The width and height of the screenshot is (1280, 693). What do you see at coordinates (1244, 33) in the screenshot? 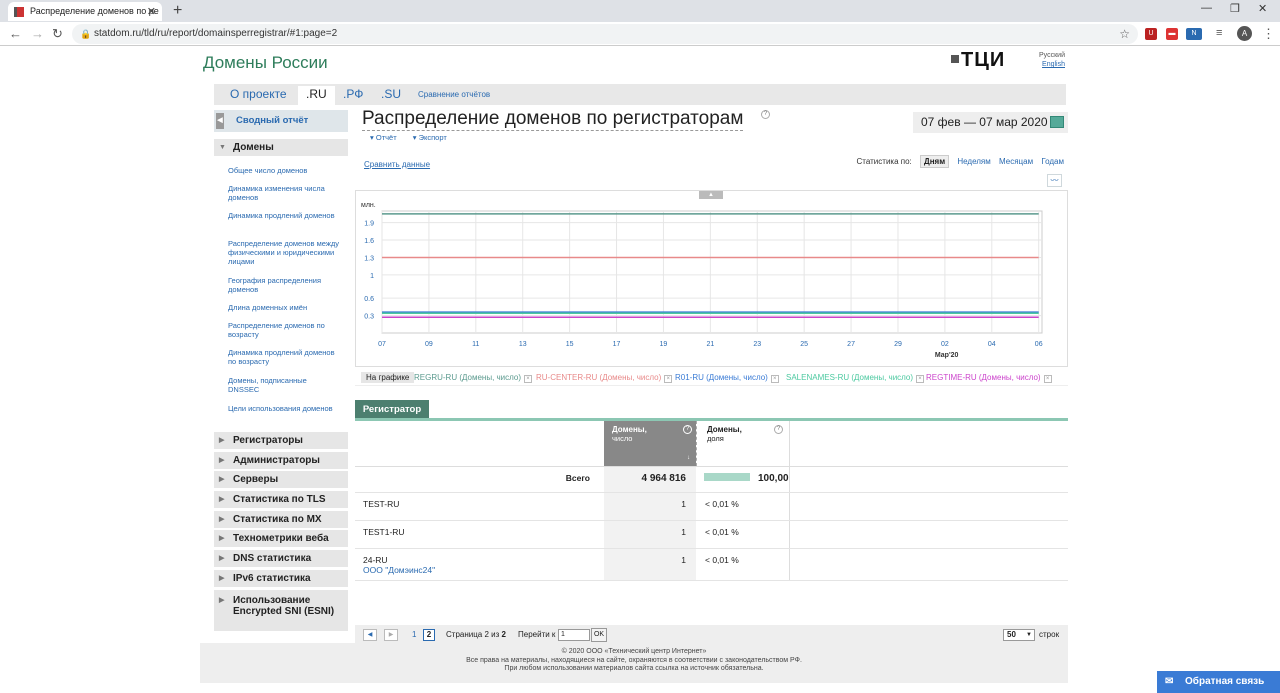
I see `profile-avatar: A` at bounding box center [1244, 33].